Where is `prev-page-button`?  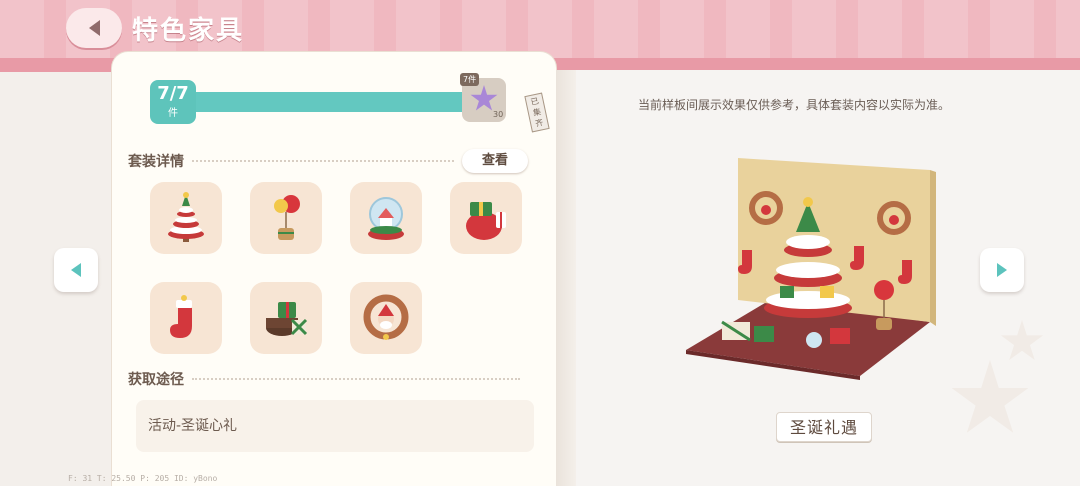 prev-page-button is located at coordinates (76, 270).